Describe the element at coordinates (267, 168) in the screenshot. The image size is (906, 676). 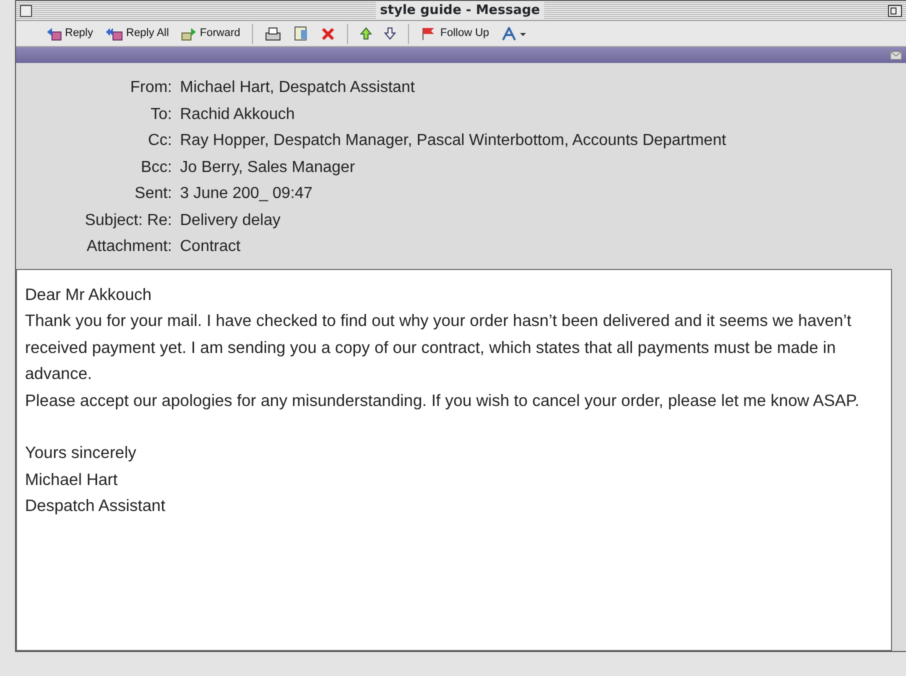
I see `field-value: Jo Berry, Sales Manager` at that location.